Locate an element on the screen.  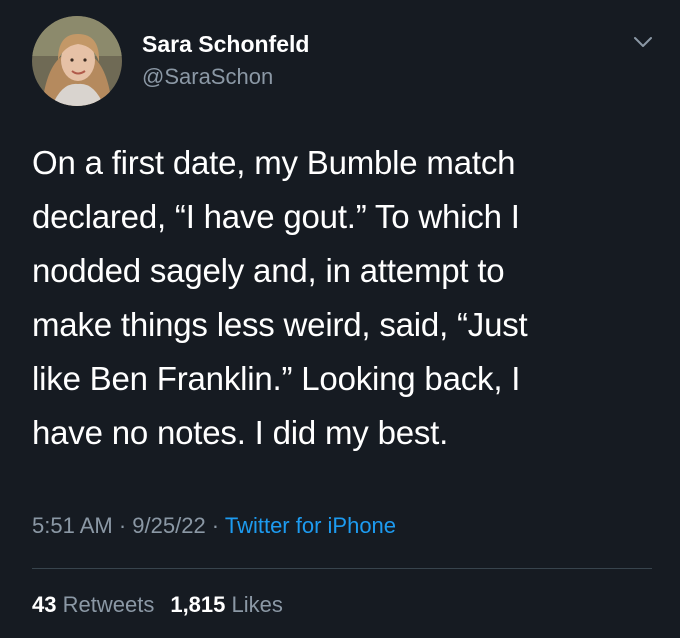
avatar-image is located at coordinates (77, 61).